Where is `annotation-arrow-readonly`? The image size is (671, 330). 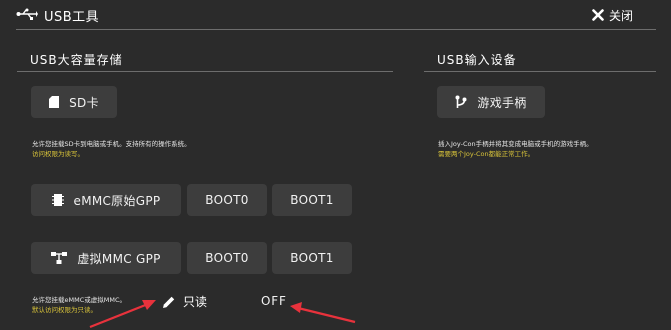 annotation-arrow-readonly is located at coordinates (119, 315).